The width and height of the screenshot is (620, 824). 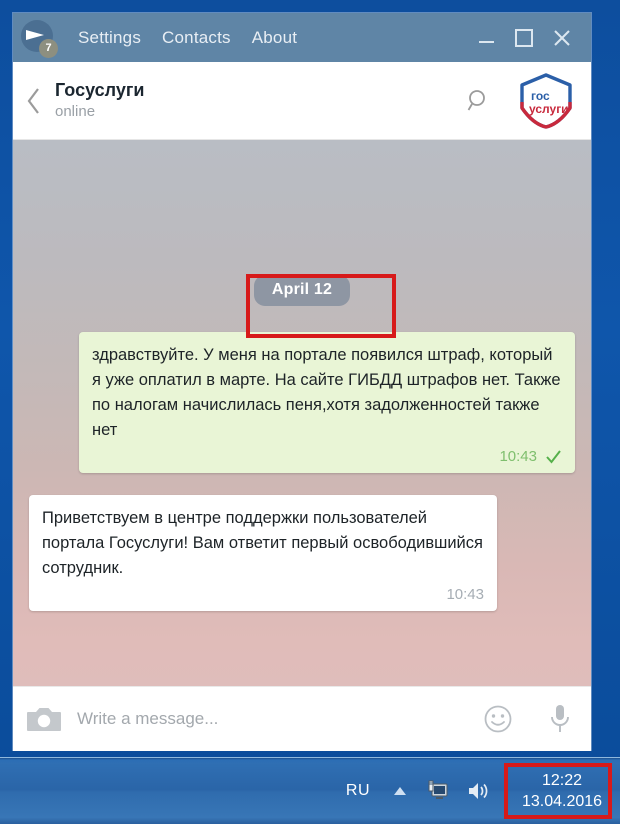 What do you see at coordinates (35, 34) in the screenshot?
I see `logo-plane-shape` at bounding box center [35, 34].